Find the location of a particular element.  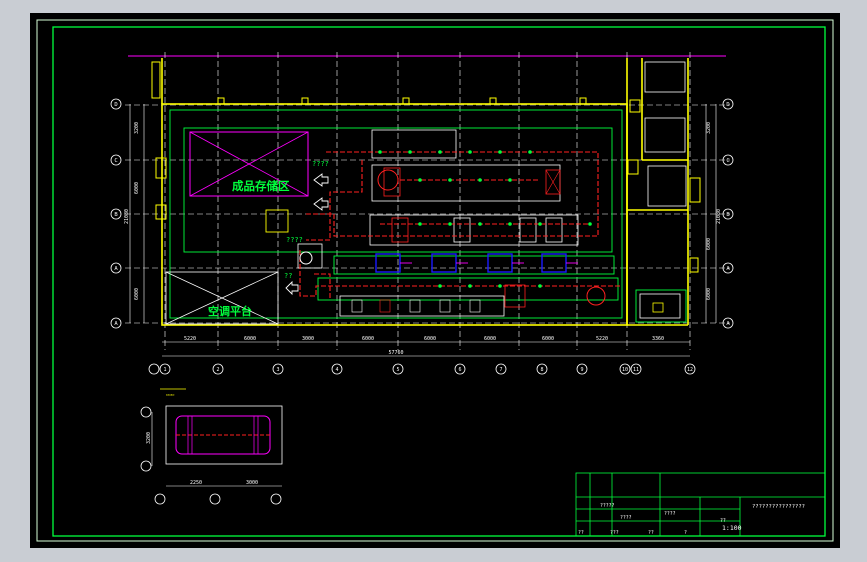

svg-text: 2250 is located at coordinates (196, 483).